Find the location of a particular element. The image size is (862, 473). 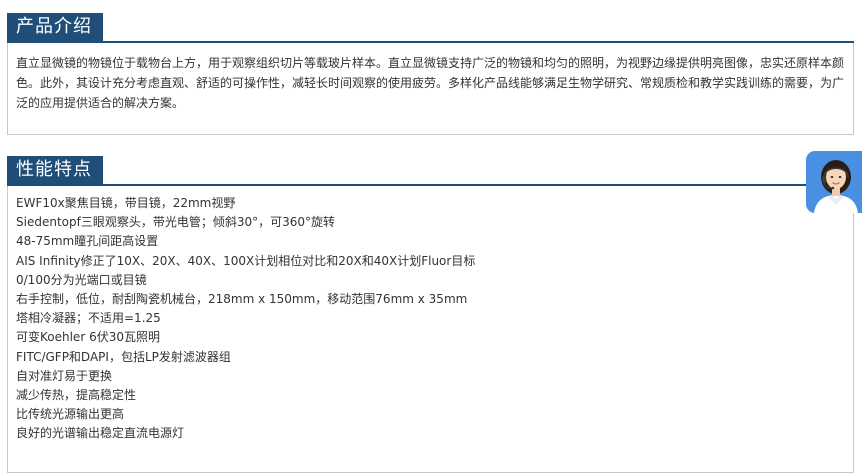

feature-item: EWF10x聚焦目镜，带目镜，22mm视野 is located at coordinates (126, 203).